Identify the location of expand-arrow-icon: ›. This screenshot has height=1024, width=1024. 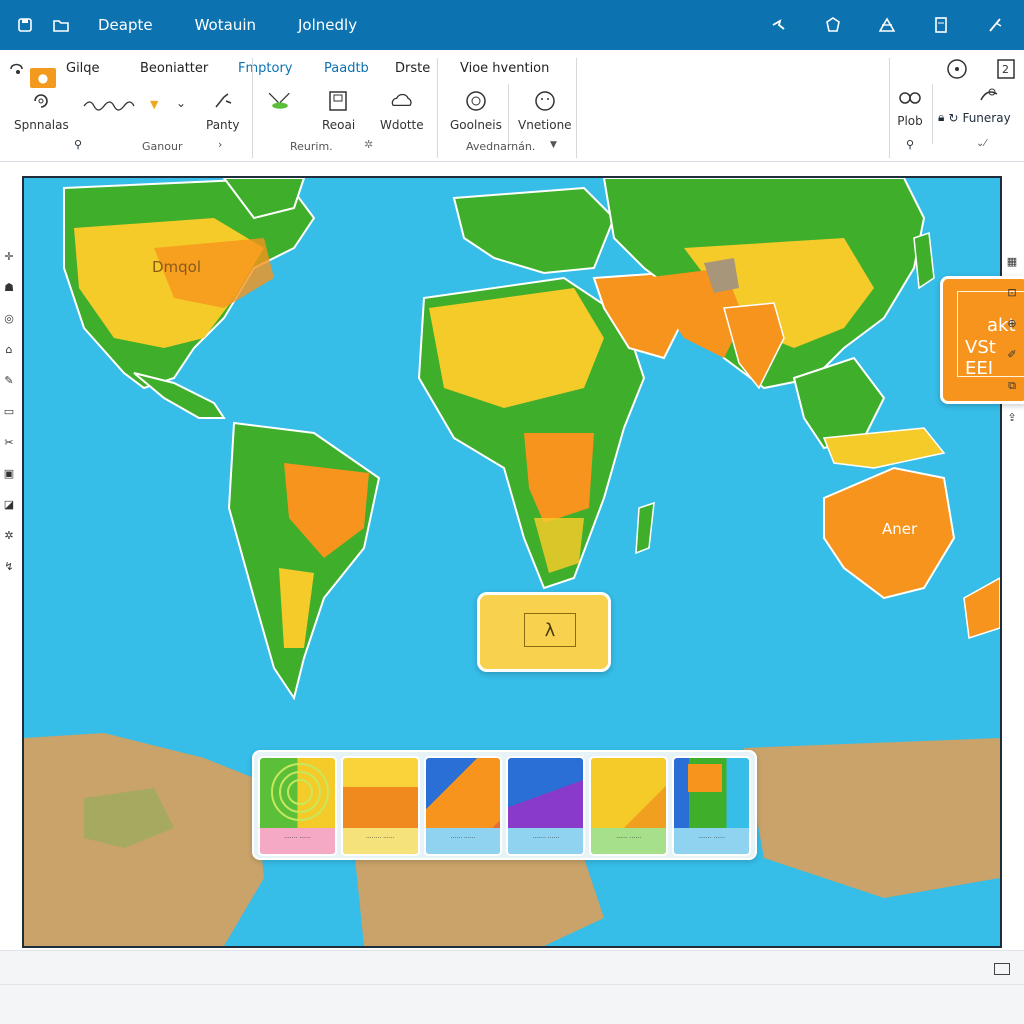
(220, 144).